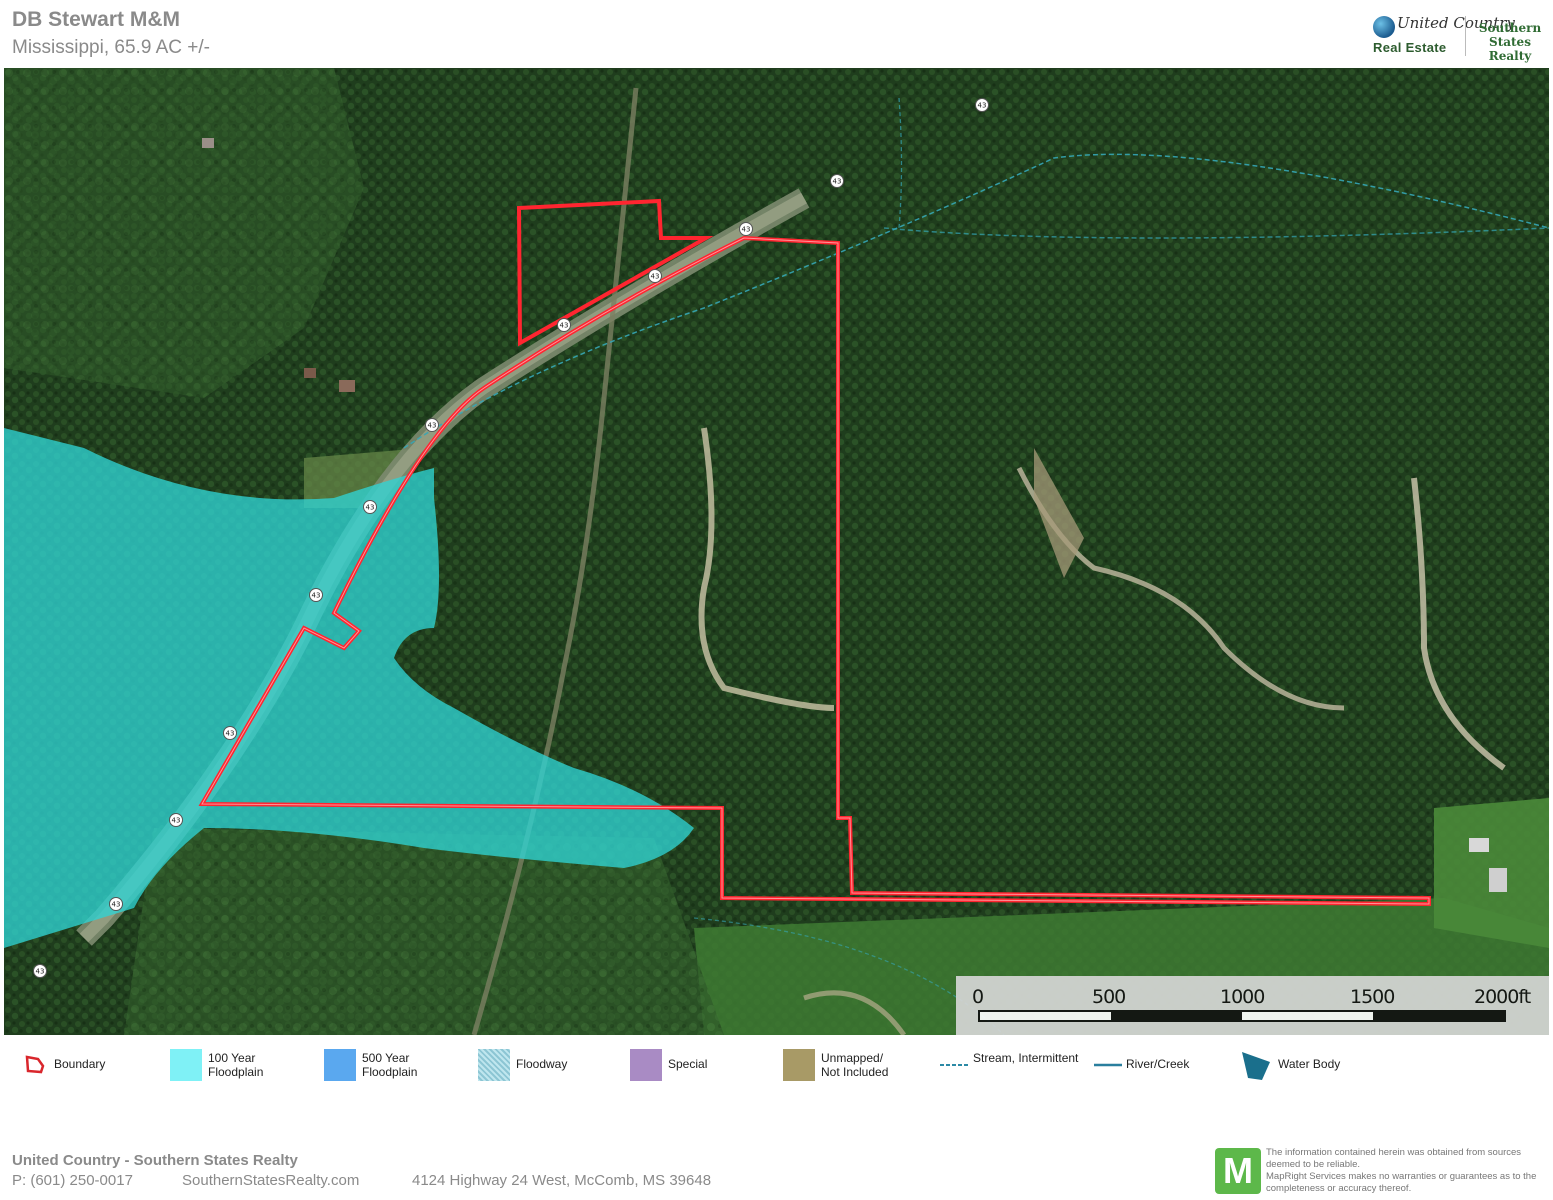 The height and width of the screenshot is (1200, 1553). What do you see at coordinates (978, 997) in the screenshot?
I see `scale-tick-0: 0` at bounding box center [978, 997].